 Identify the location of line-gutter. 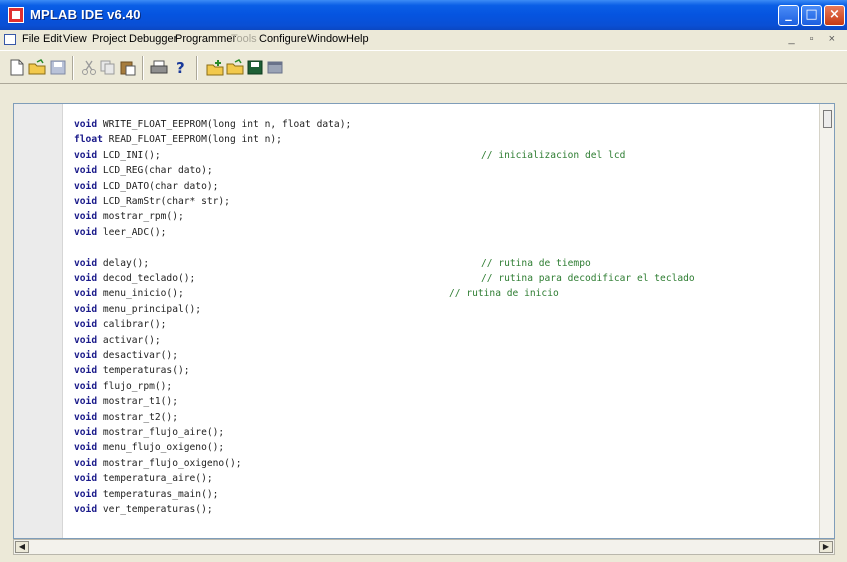
(38, 321).